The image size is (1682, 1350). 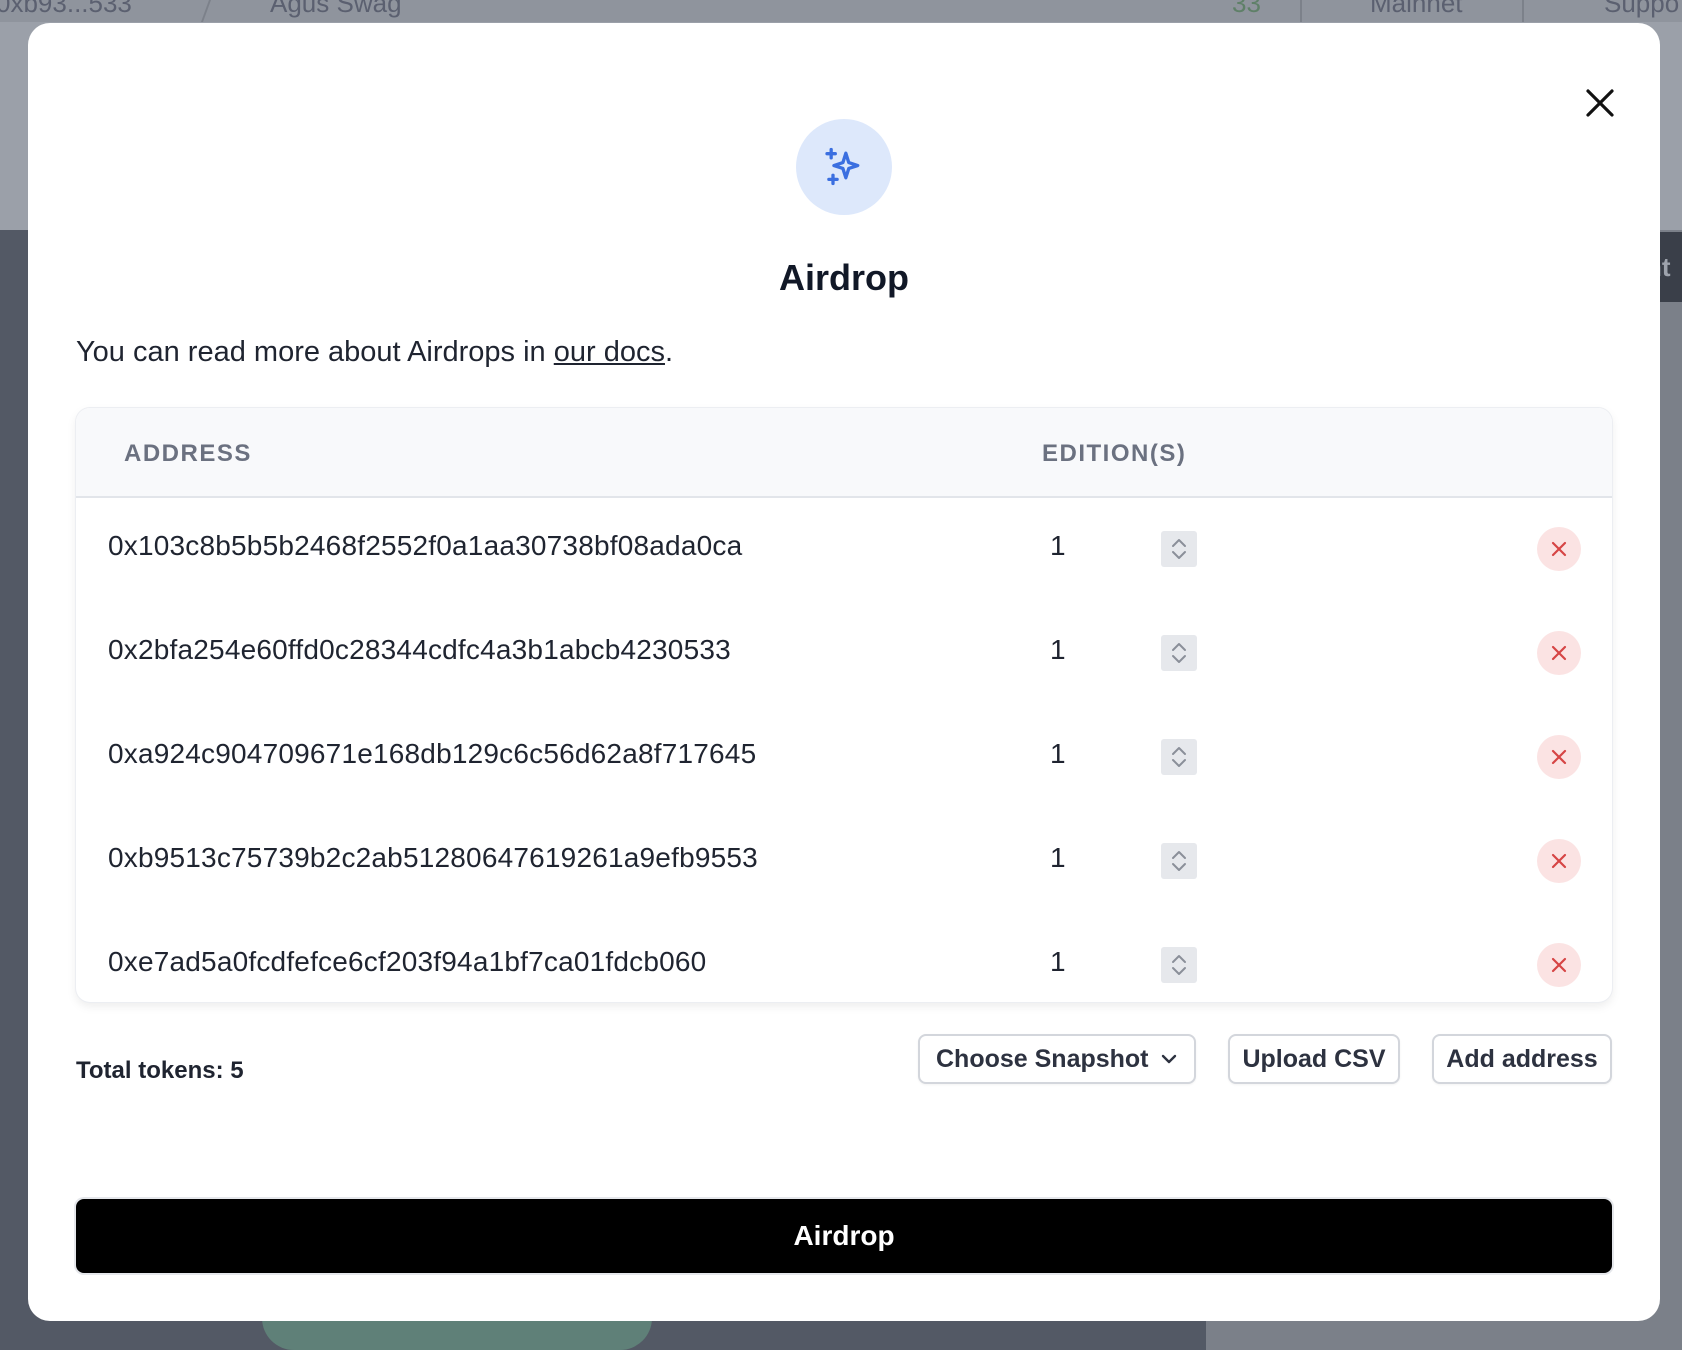 What do you see at coordinates (66, 9) in the screenshot?
I see `background-wallet-address: 0xb93...533` at bounding box center [66, 9].